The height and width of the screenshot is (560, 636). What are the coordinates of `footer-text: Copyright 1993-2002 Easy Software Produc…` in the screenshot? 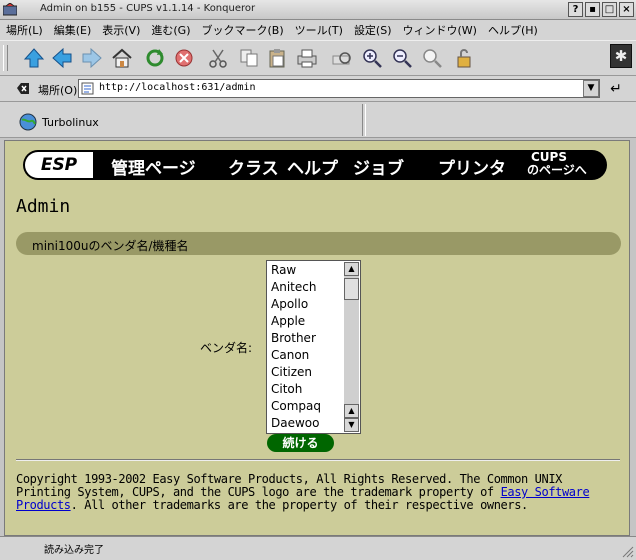 It's located at (316, 492).